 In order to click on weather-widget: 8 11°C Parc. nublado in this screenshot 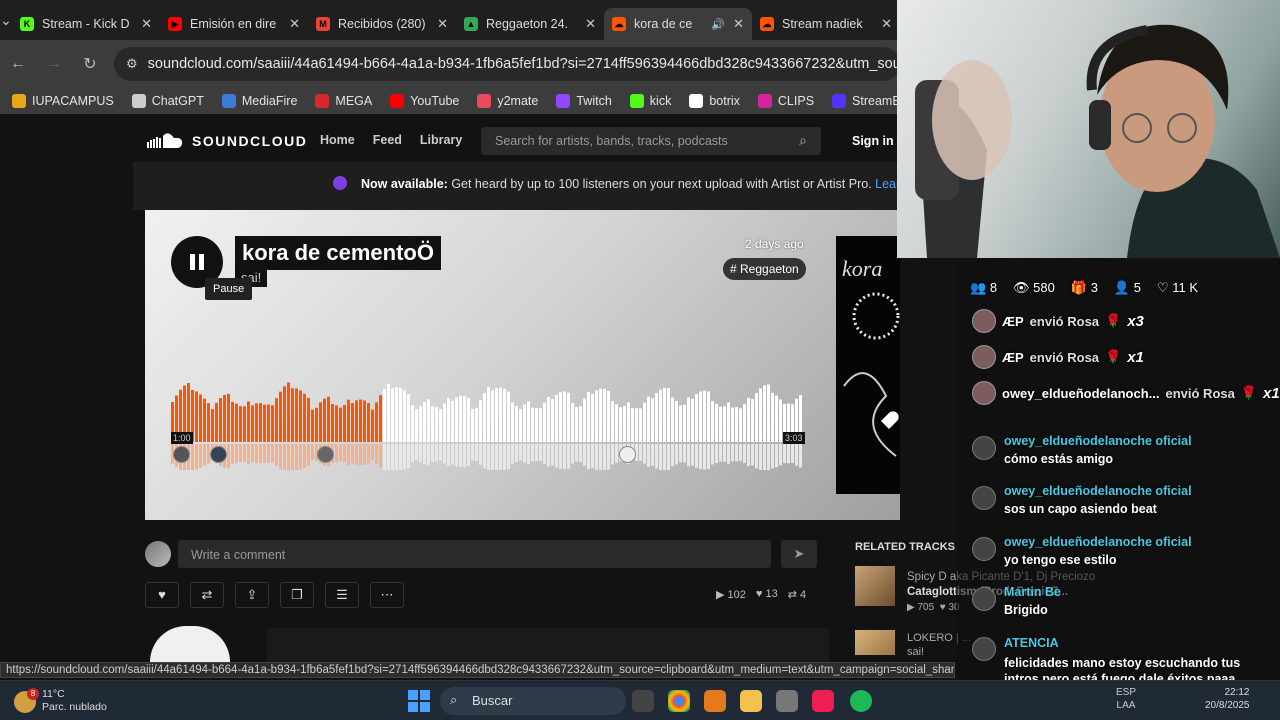, I will do `click(60, 701)`.